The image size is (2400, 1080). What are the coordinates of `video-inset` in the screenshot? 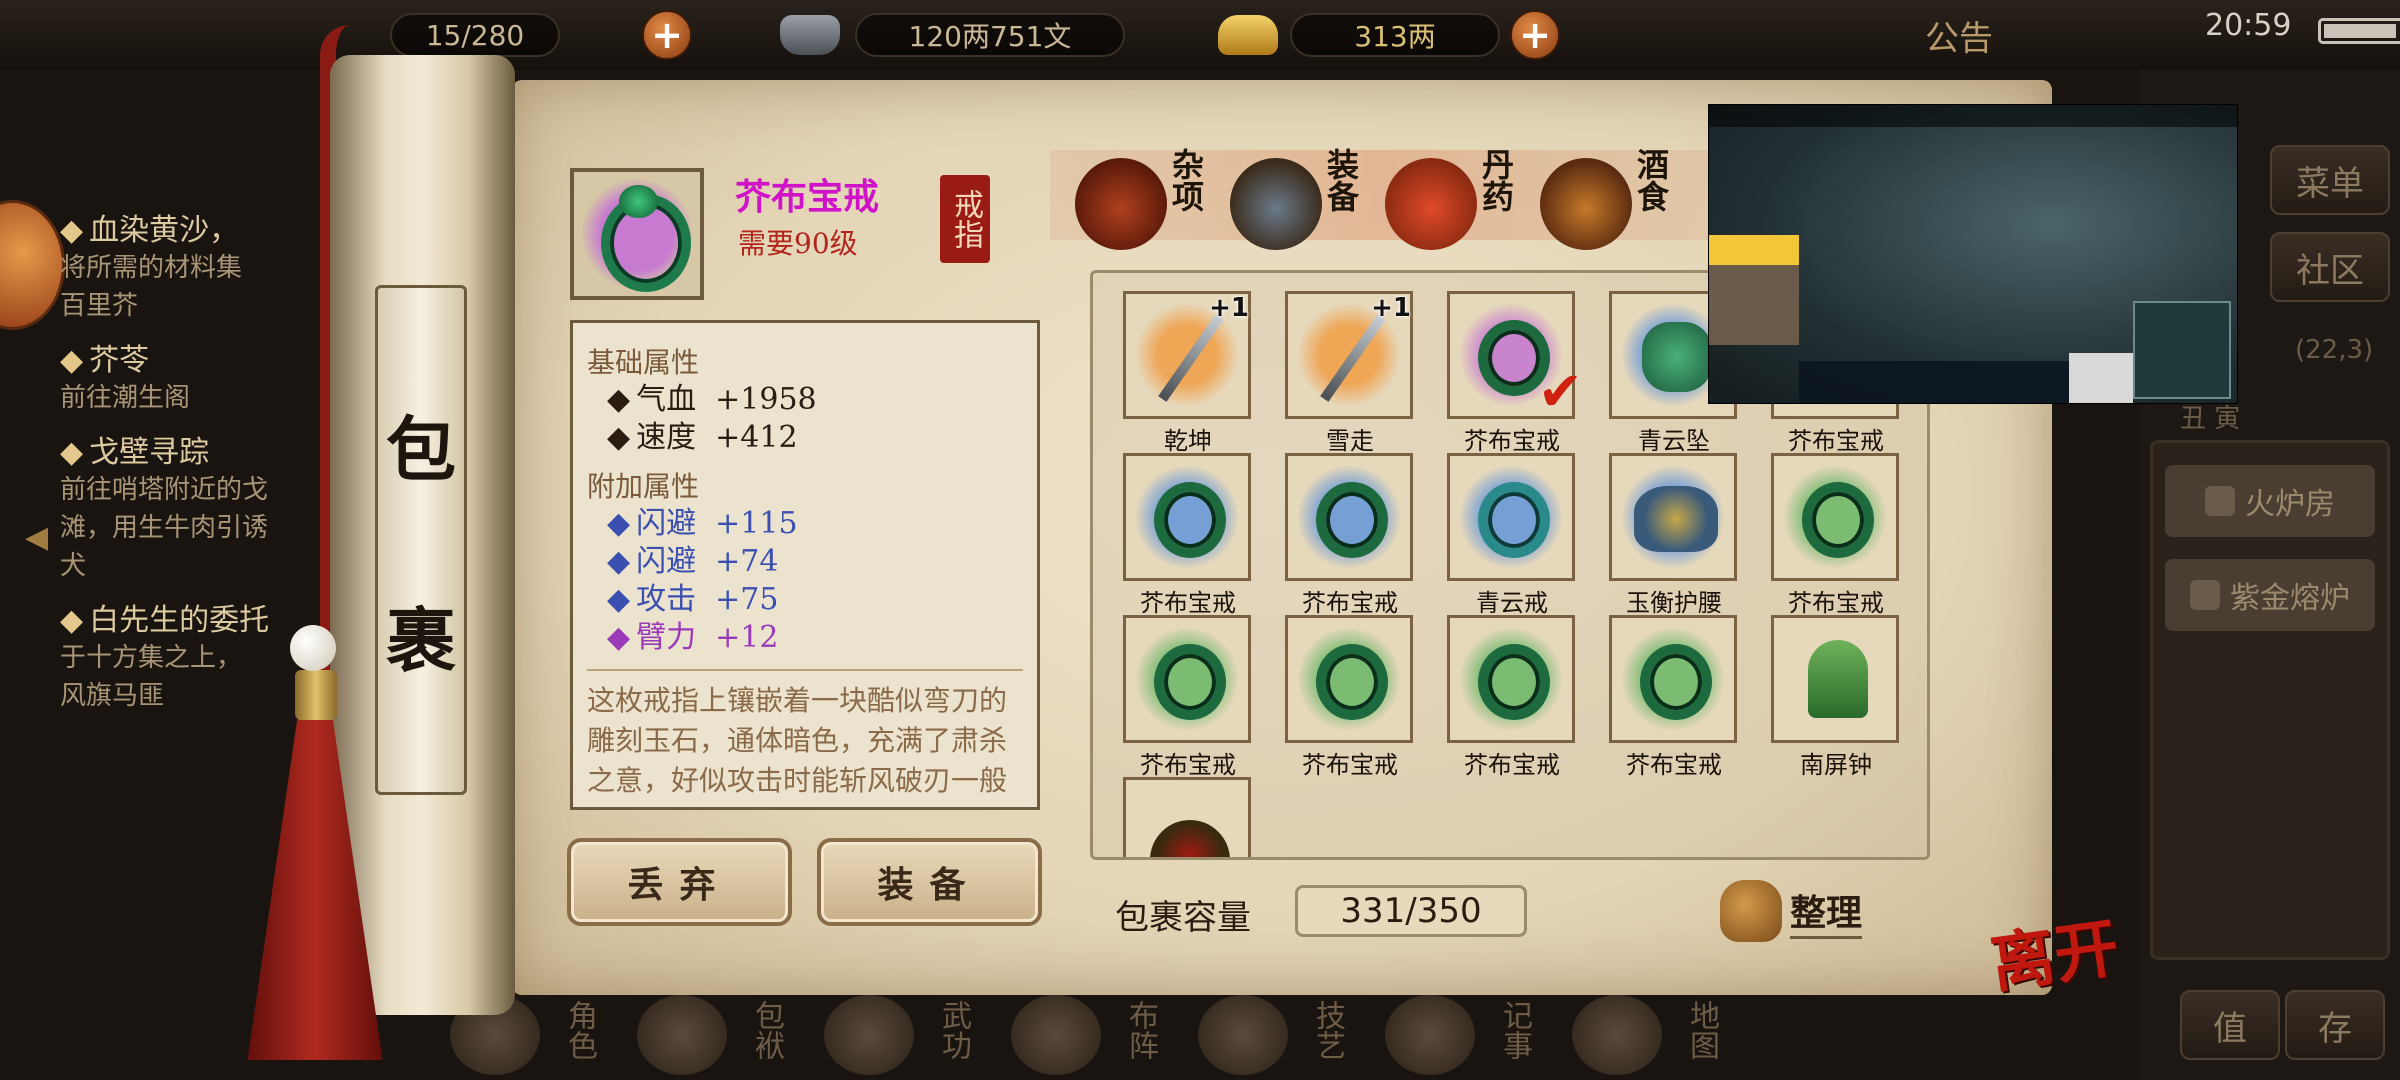 It's located at (2101, 378).